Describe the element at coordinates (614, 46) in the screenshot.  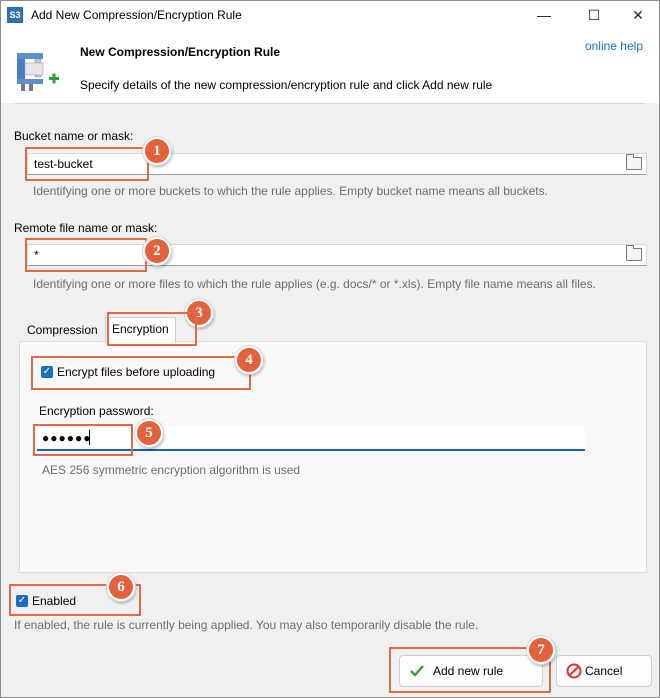
I see `online-help-link: online help` at that location.